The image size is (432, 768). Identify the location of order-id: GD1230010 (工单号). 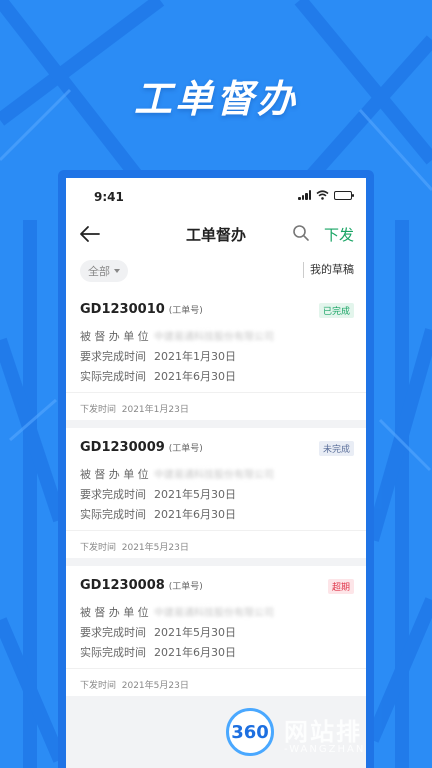
(141, 309).